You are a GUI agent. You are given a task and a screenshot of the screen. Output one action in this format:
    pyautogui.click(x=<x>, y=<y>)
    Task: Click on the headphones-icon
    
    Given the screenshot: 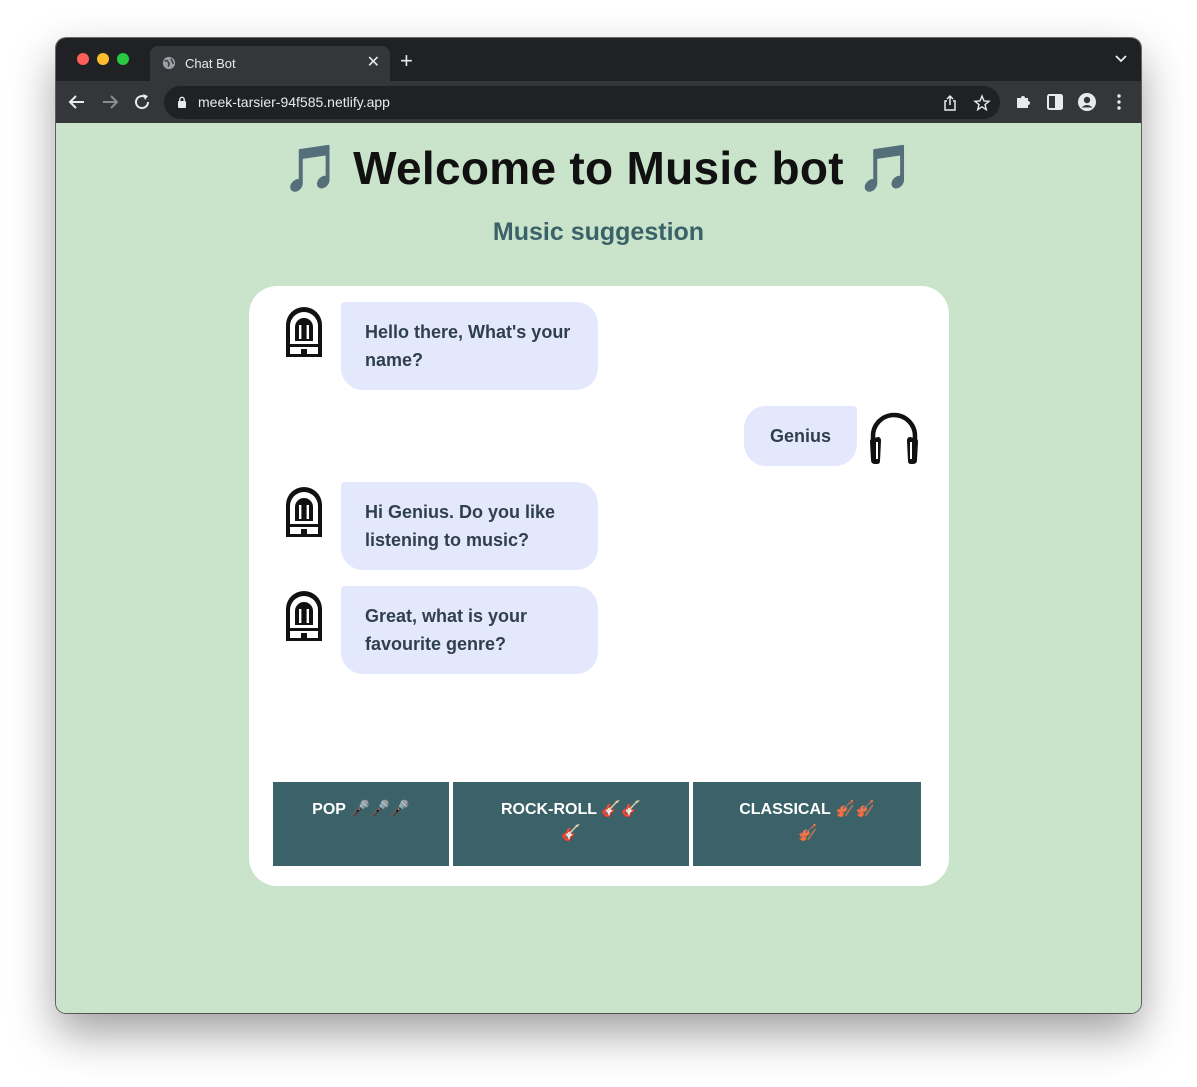 What is the action you would take?
    pyautogui.click(x=894, y=438)
    